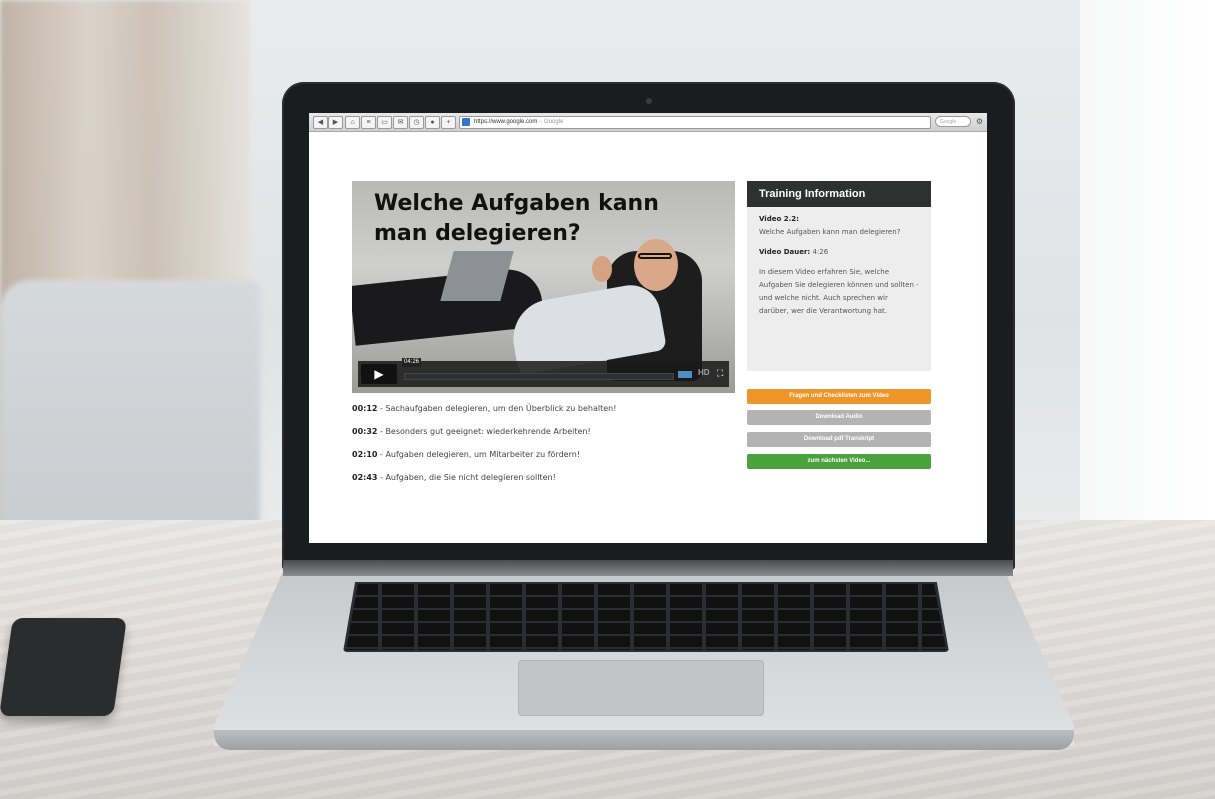  I want to click on share-icon: ✉, so click(400, 122).